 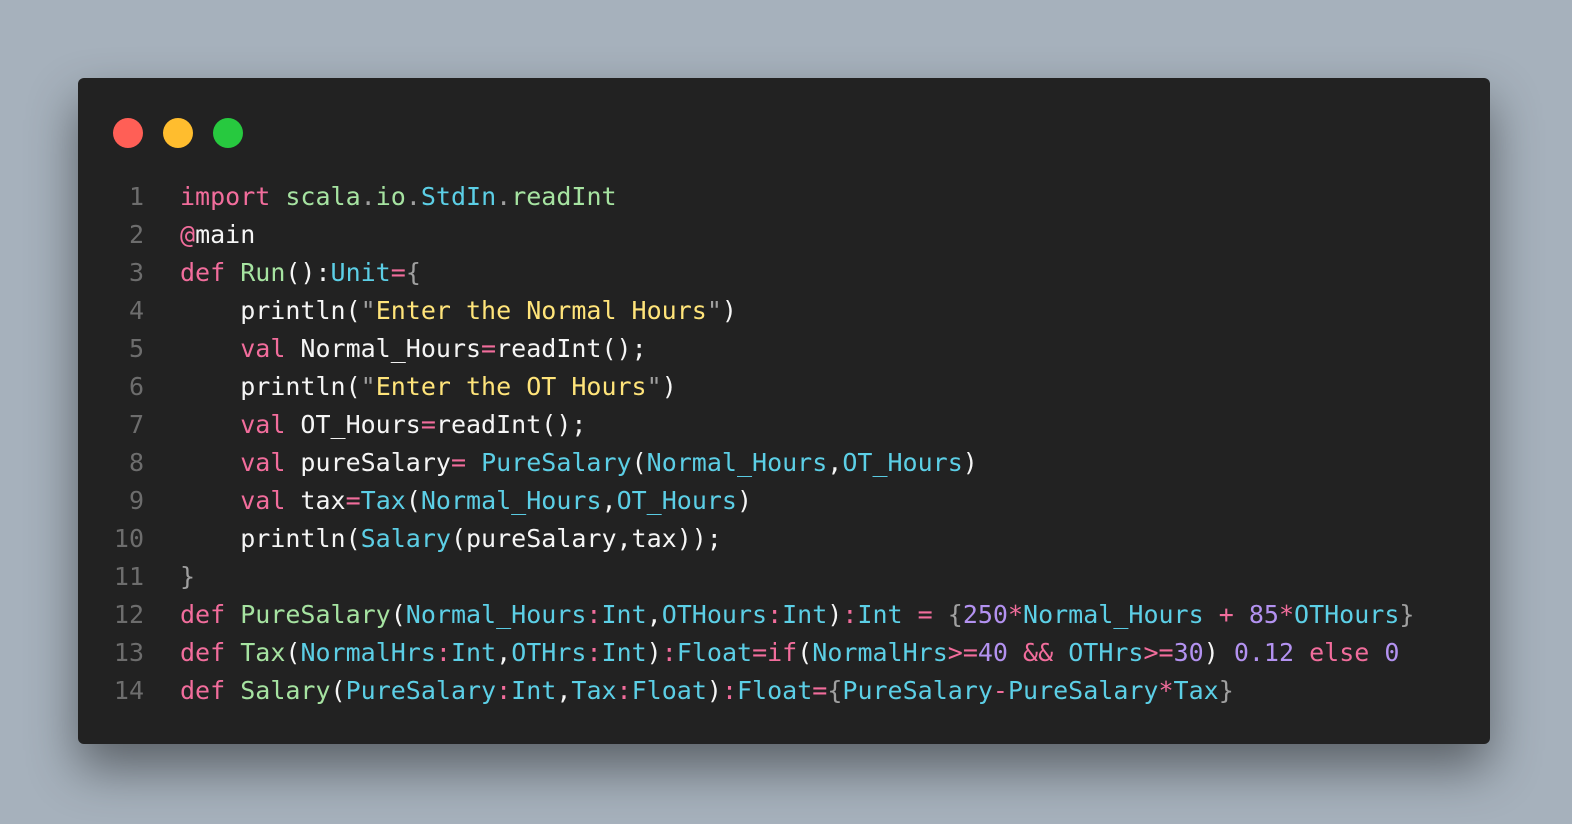 What do you see at coordinates (263, 272) in the screenshot?
I see `code-token: Run` at bounding box center [263, 272].